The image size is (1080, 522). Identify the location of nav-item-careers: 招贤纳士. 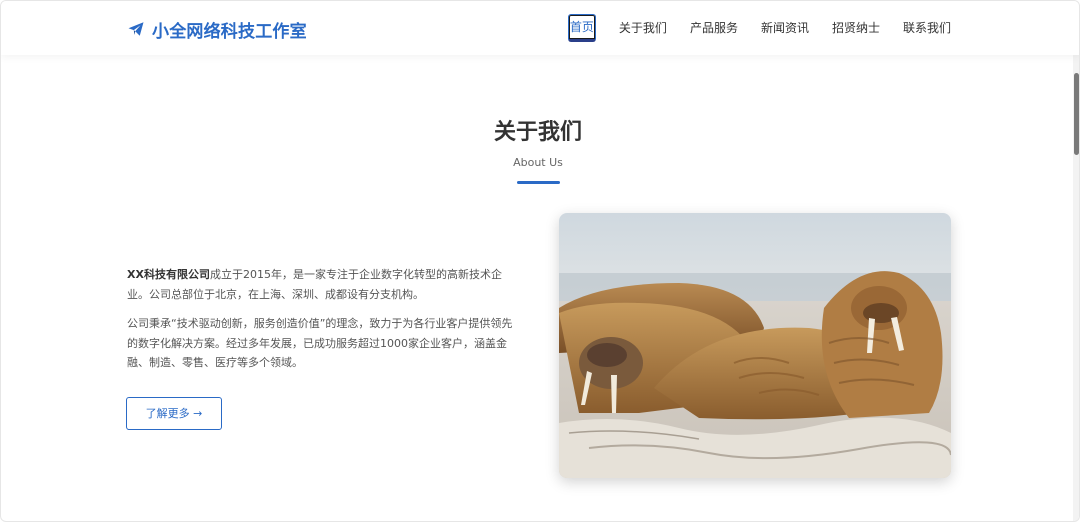
(856, 28).